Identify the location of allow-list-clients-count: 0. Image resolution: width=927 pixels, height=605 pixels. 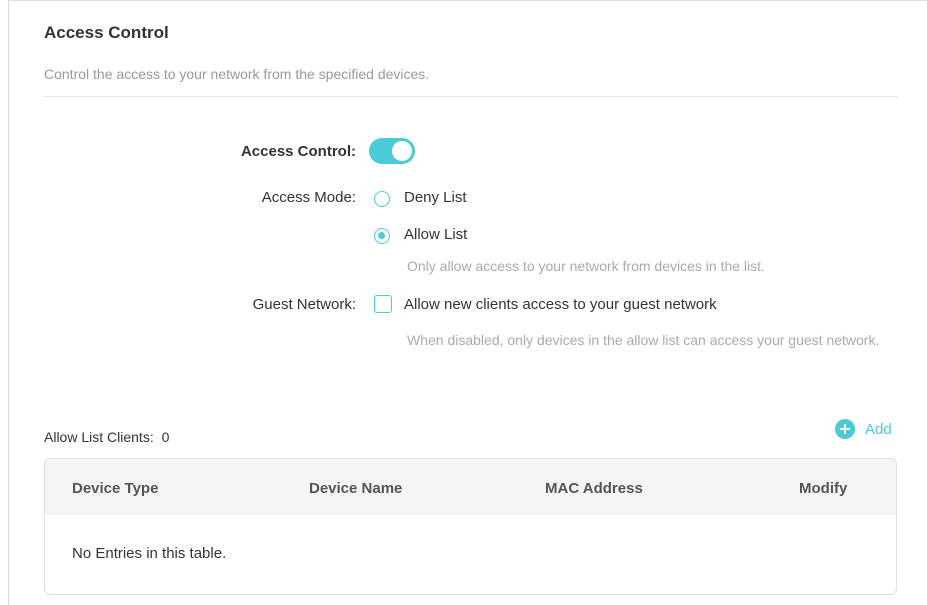
(165, 437).